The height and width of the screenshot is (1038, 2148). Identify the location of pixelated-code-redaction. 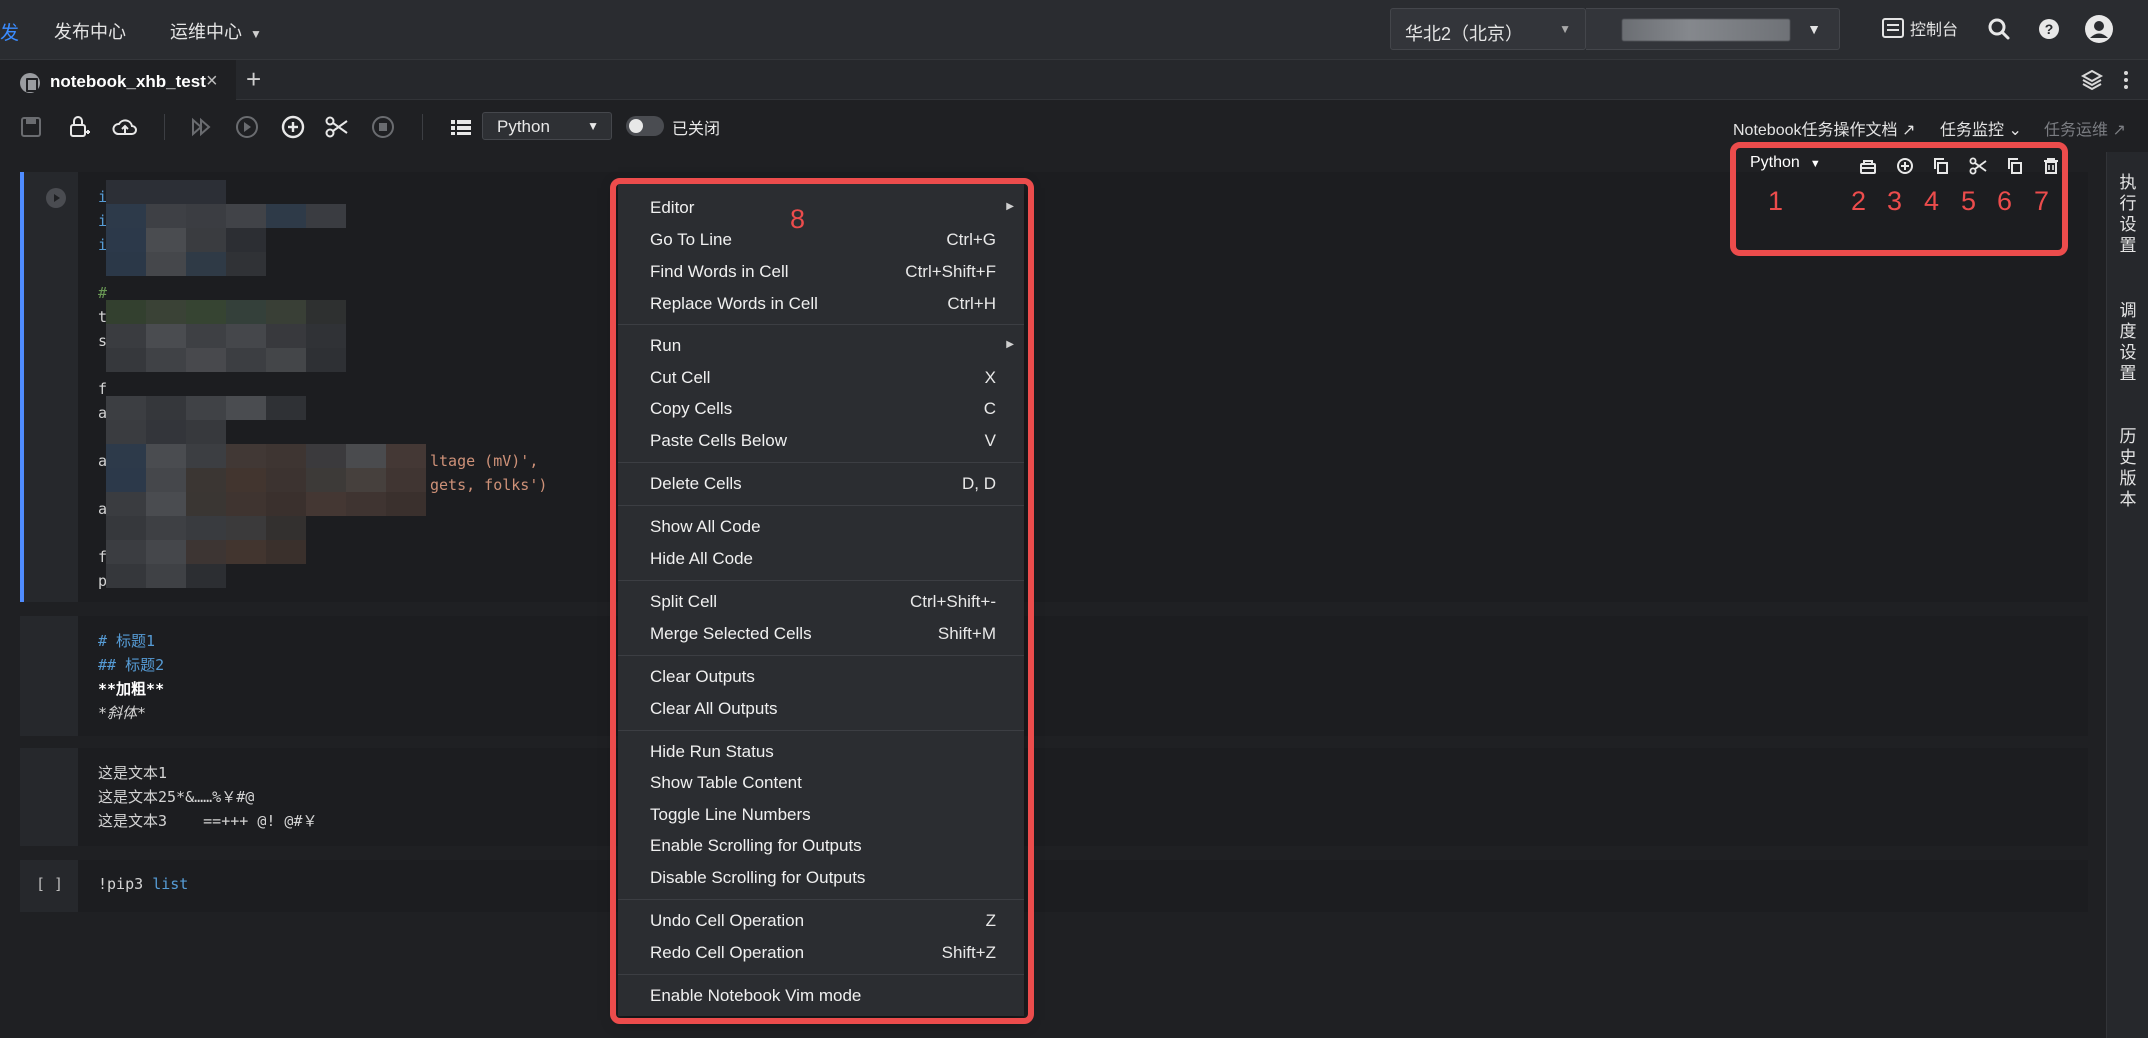
(266, 384).